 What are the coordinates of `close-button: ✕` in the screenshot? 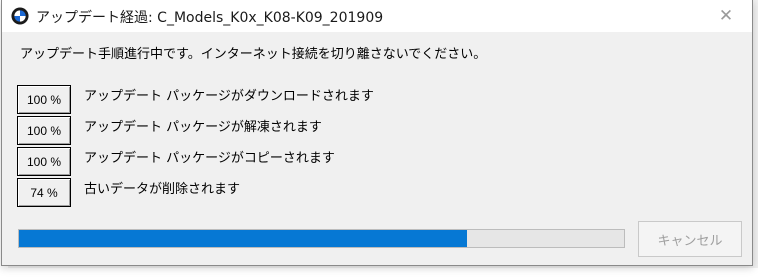 It's located at (726, 16).